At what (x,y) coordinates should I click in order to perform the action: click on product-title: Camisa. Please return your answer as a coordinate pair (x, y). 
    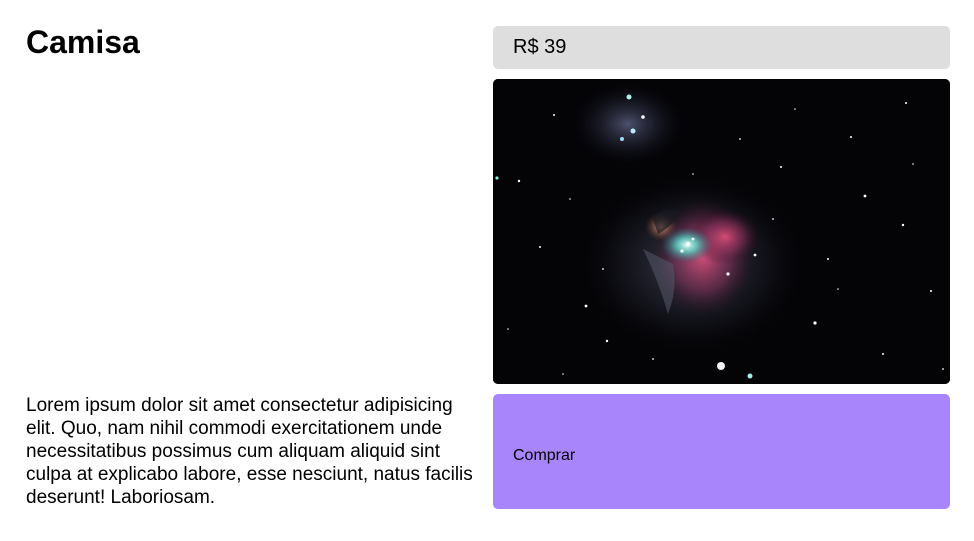
    Looking at the image, I should click on (83, 42).